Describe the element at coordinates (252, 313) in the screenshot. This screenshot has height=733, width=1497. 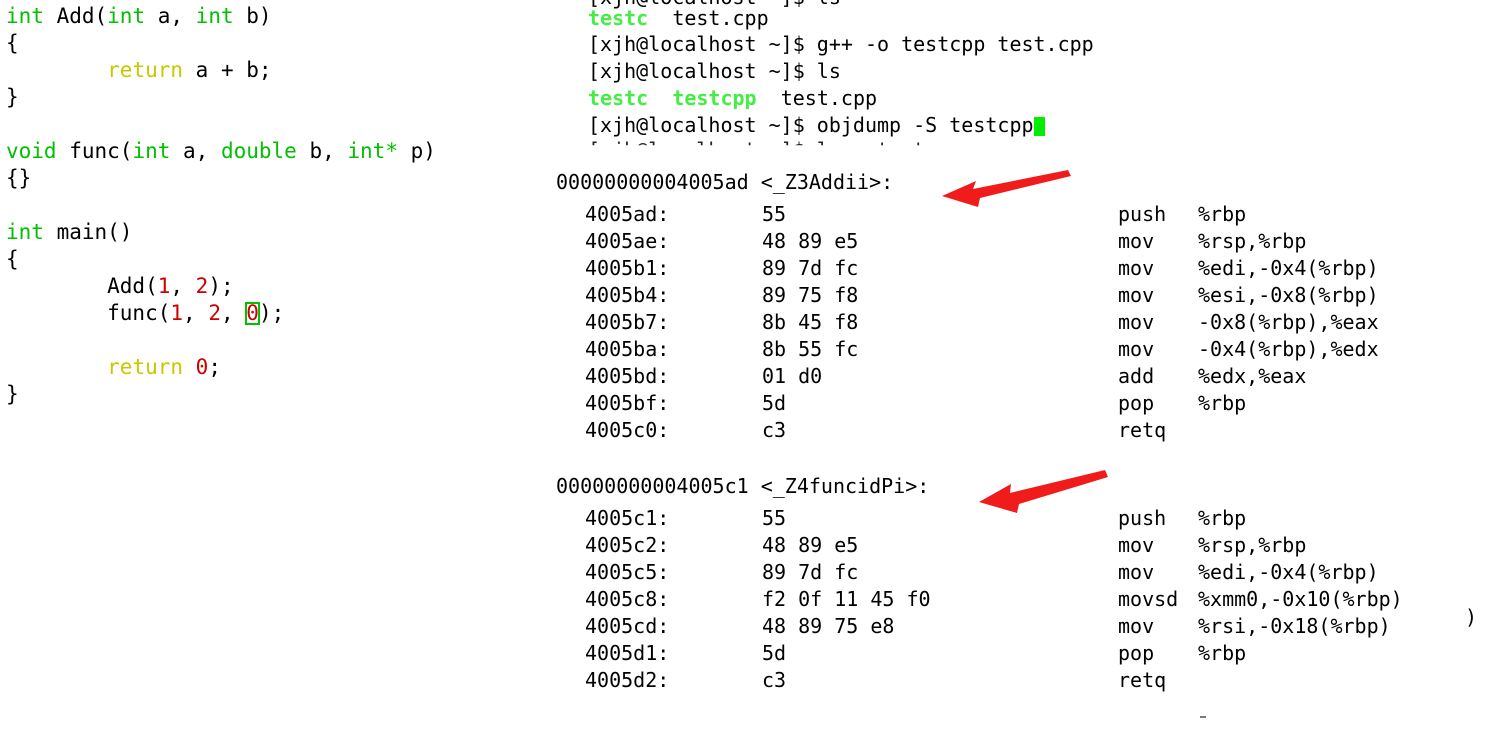
I see `highlighted-literal: 0` at that location.